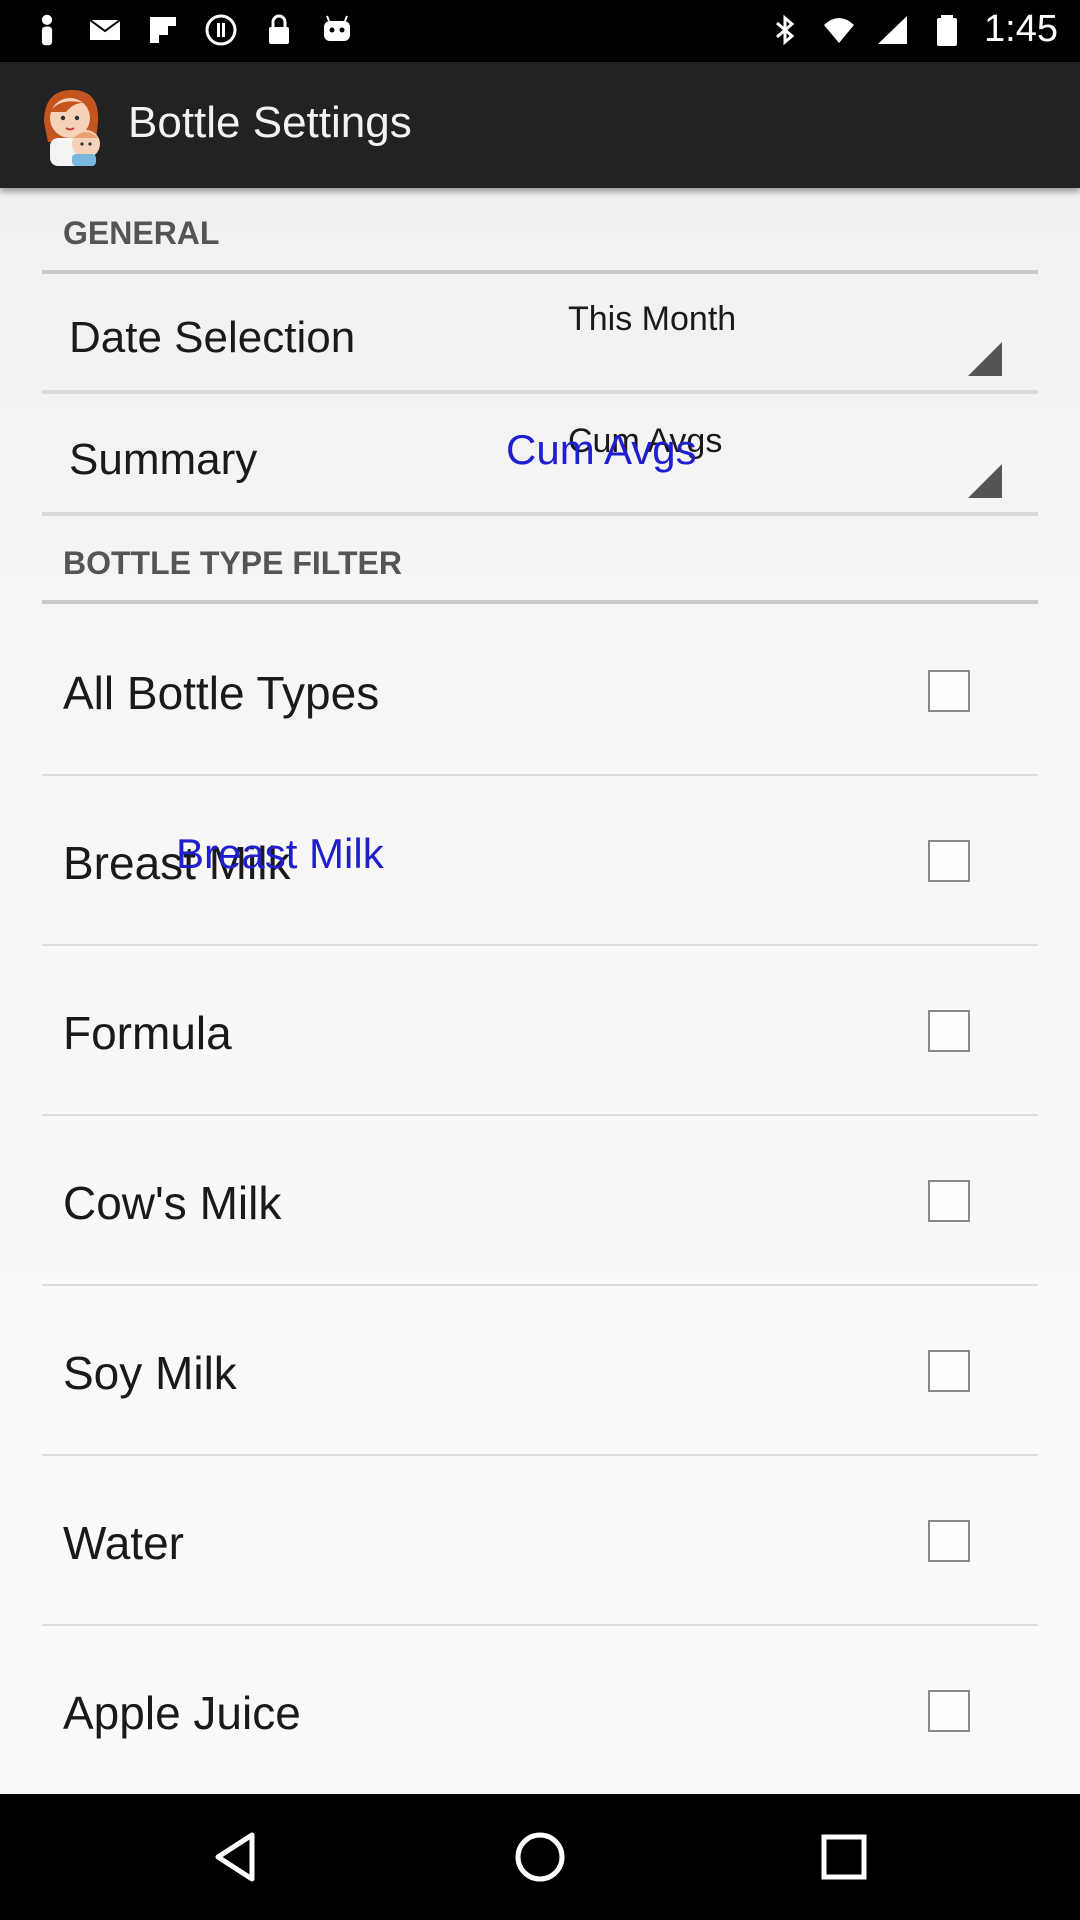 The image size is (1080, 1920). What do you see at coordinates (949, 1541) in the screenshot?
I see `checkbox-water` at bounding box center [949, 1541].